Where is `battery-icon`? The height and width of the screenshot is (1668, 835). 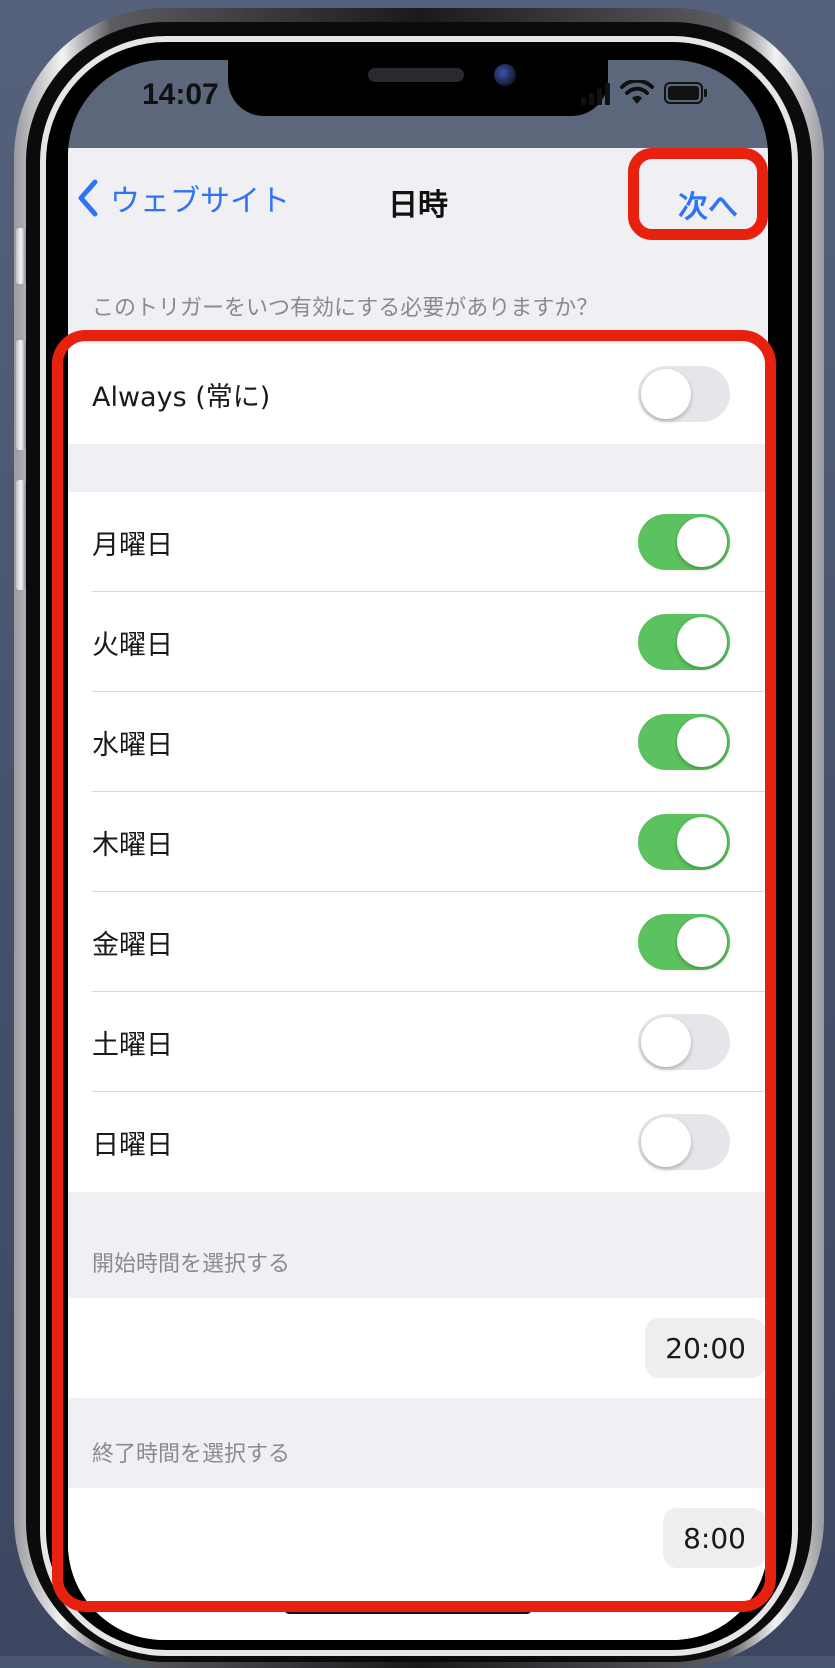 battery-icon is located at coordinates (685, 93).